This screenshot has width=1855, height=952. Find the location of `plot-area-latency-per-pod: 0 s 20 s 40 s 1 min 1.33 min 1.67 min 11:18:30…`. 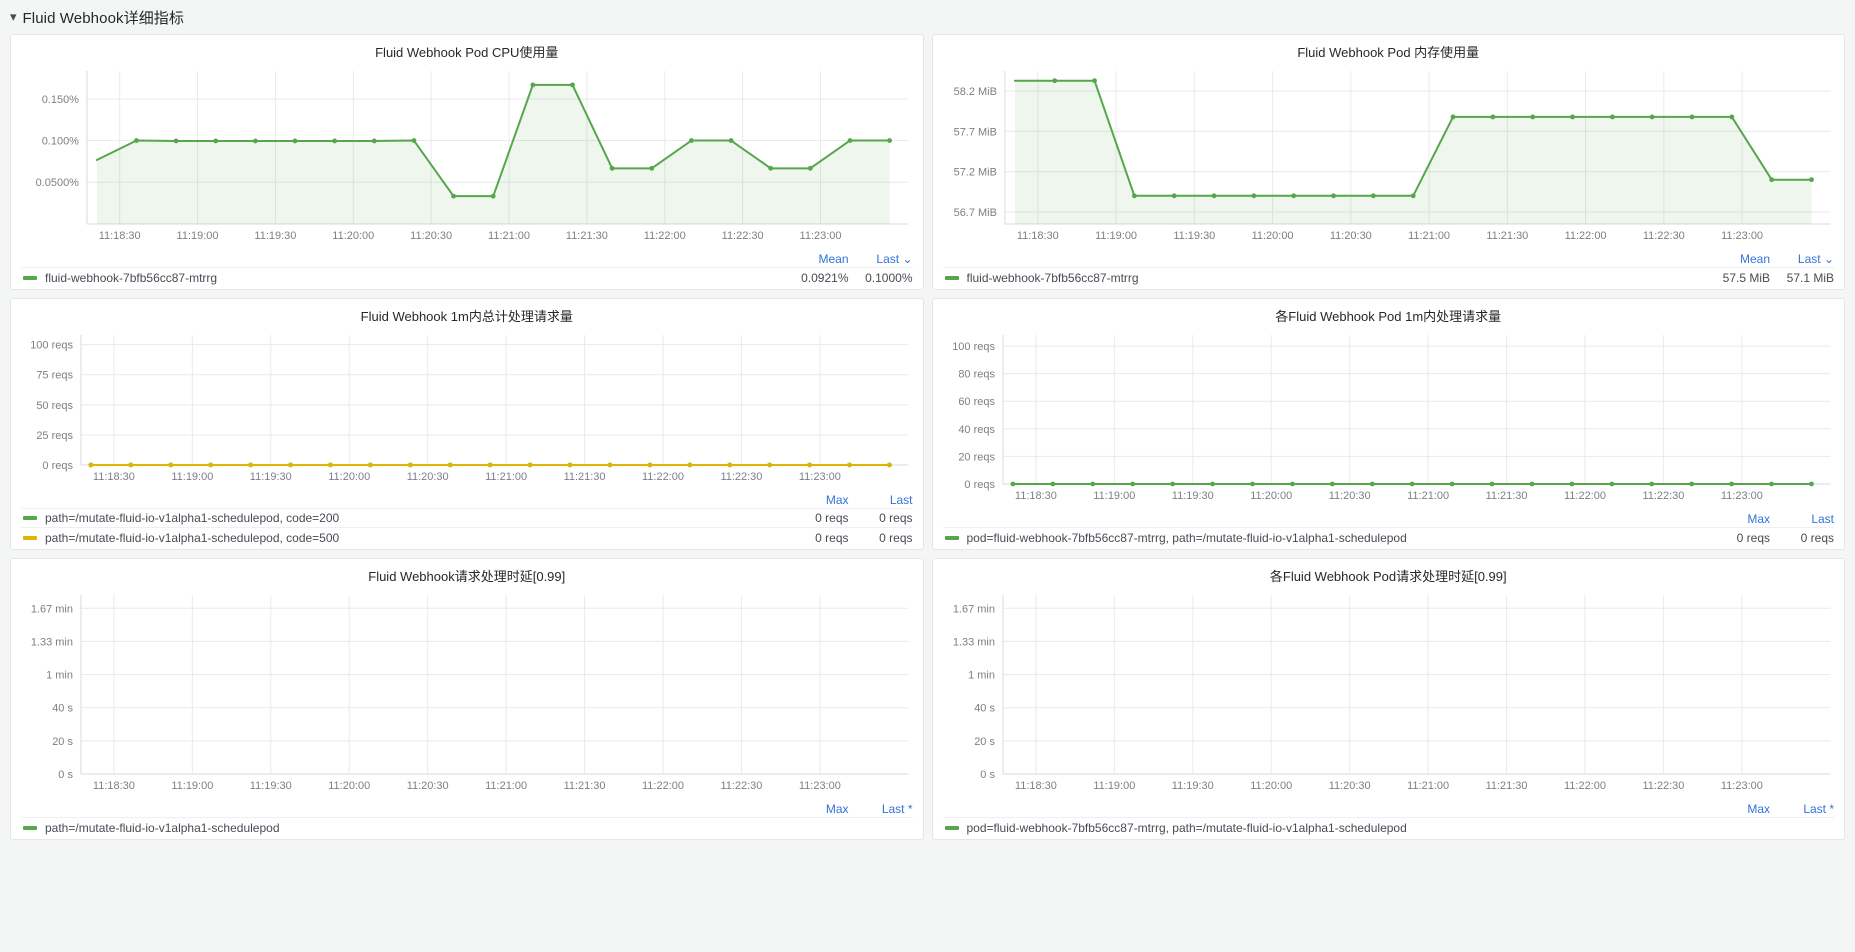

plot-area-latency-per-pod: 0 s 20 s 40 s 1 min 1.33 min 1.67 min 11:18:30… is located at coordinates (1389, 692).